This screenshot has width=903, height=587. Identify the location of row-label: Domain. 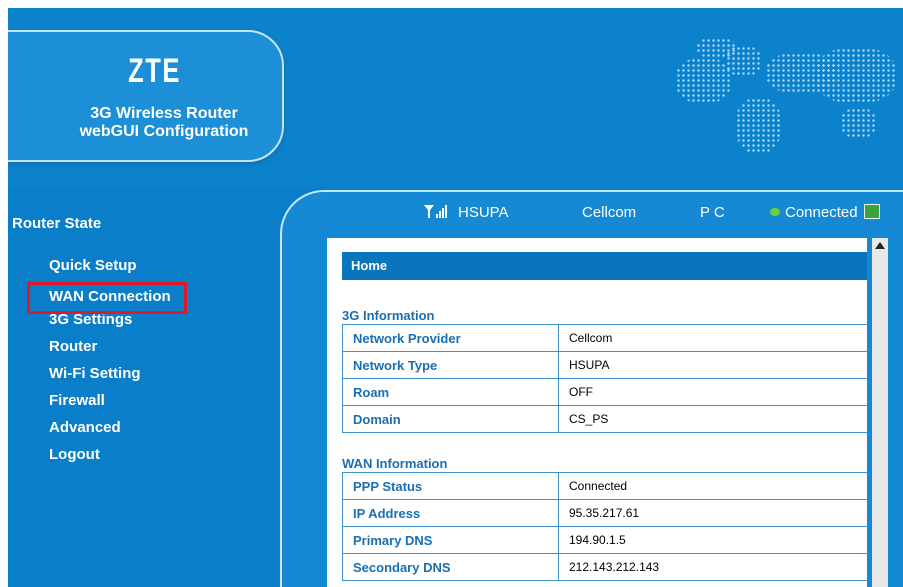
(450, 419).